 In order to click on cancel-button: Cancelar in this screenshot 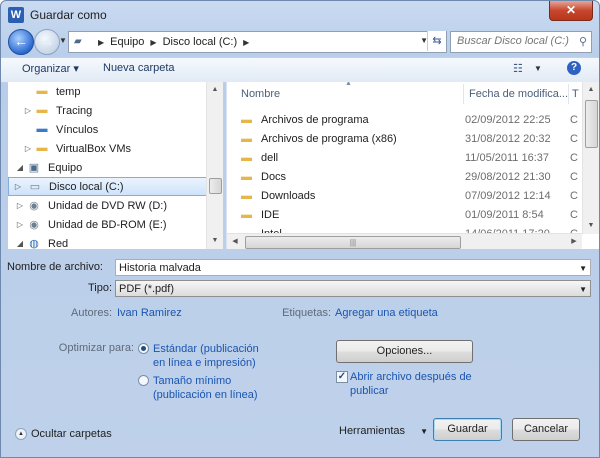, I will do `click(546, 429)`.